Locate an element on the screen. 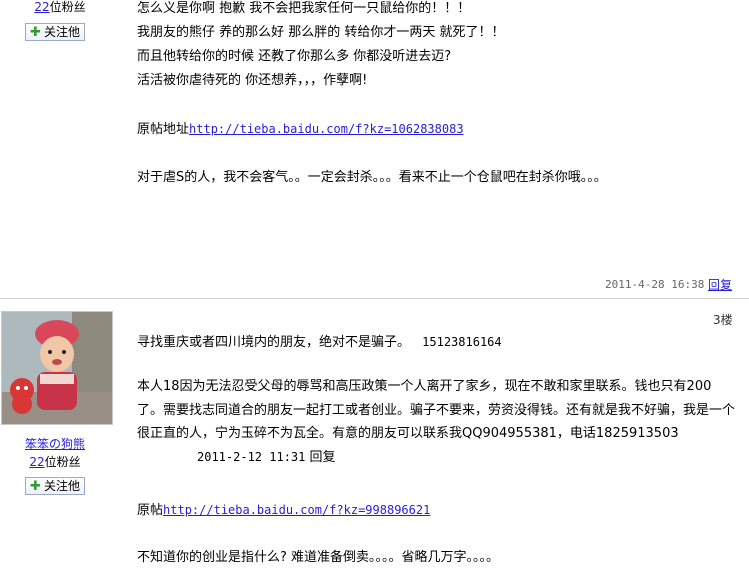 The height and width of the screenshot is (571, 749). avatar-image is located at coordinates (57, 368).